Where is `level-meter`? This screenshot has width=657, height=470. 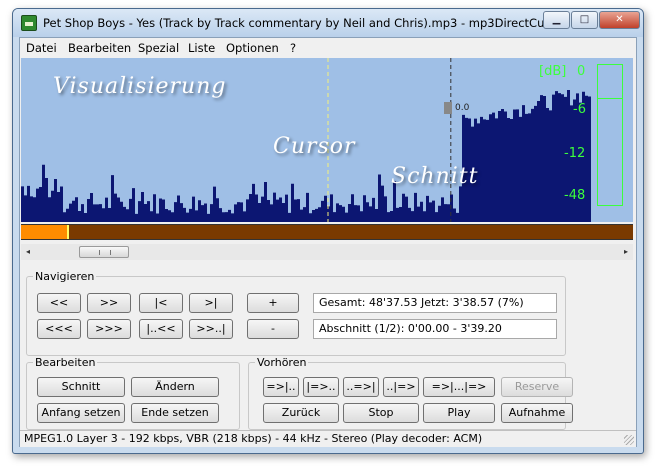 level-meter is located at coordinates (610, 135).